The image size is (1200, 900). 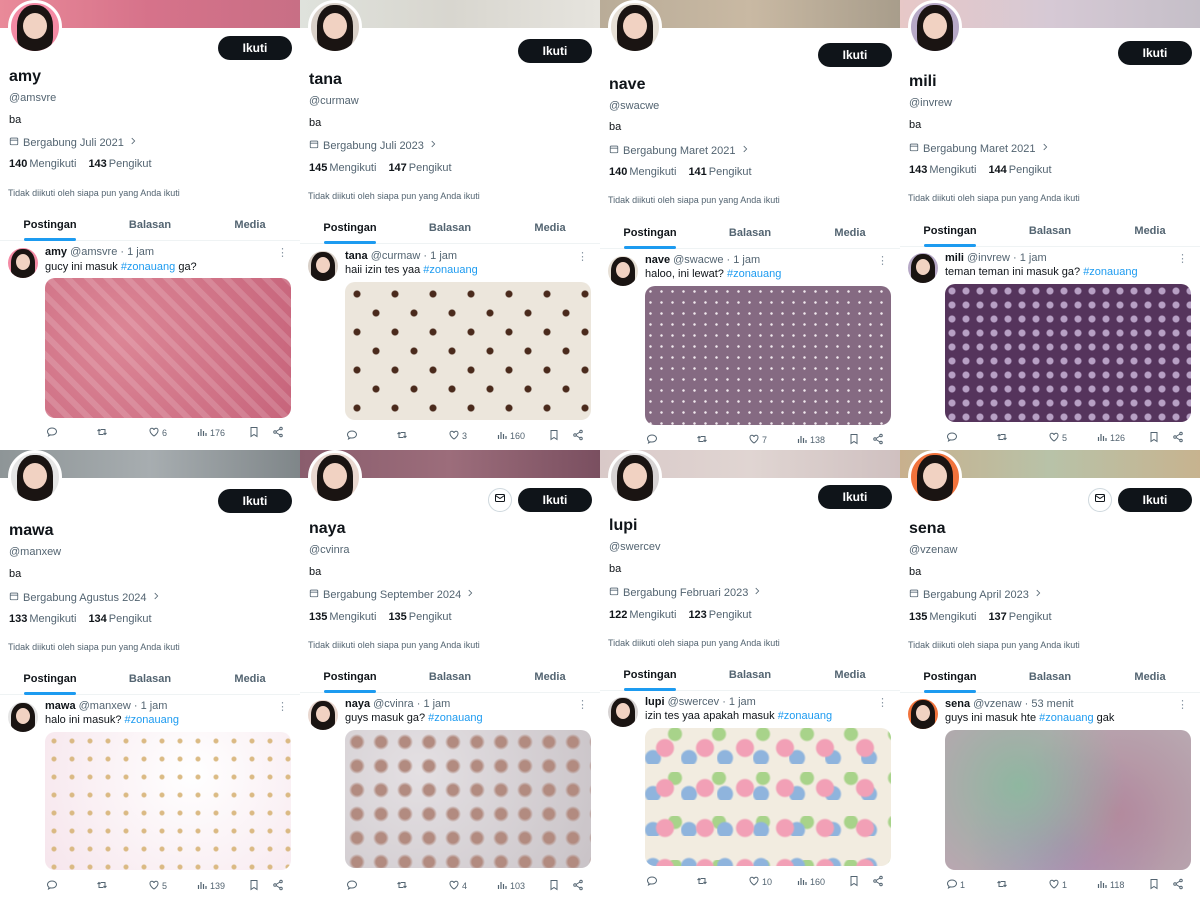 I want to click on joined-date: Bergabung Juli 2023, so click(x=373, y=145).